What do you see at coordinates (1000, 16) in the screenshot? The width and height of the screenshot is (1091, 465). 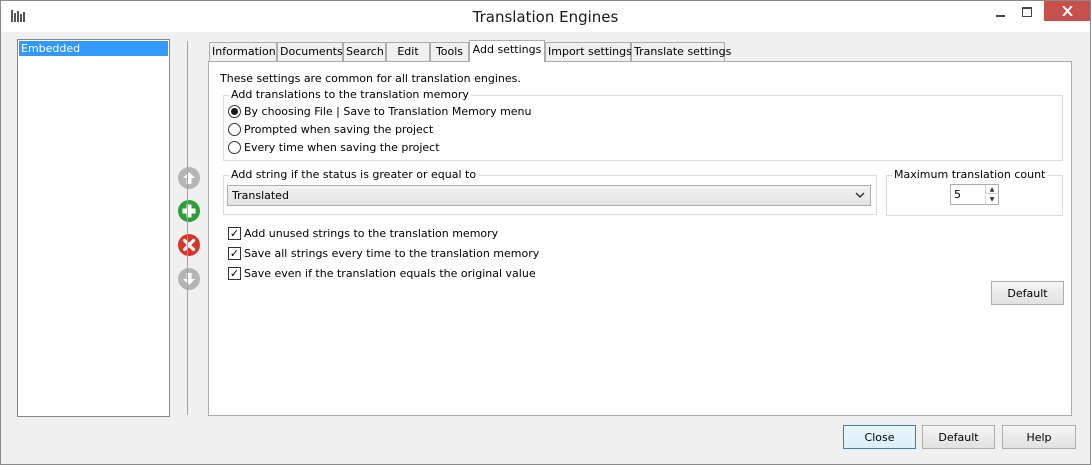 I see `minimize-icon` at bounding box center [1000, 16].